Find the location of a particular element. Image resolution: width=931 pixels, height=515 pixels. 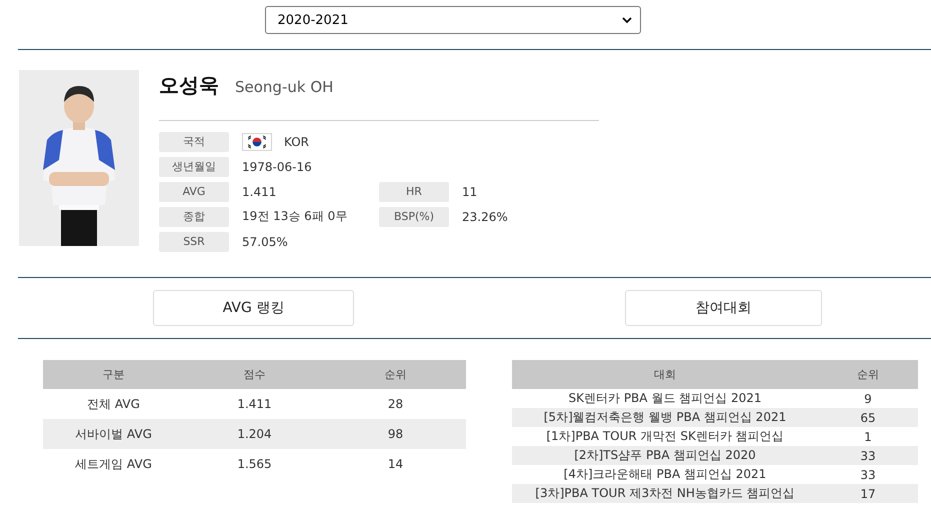

table-cell-text: 1.565 is located at coordinates (254, 464).